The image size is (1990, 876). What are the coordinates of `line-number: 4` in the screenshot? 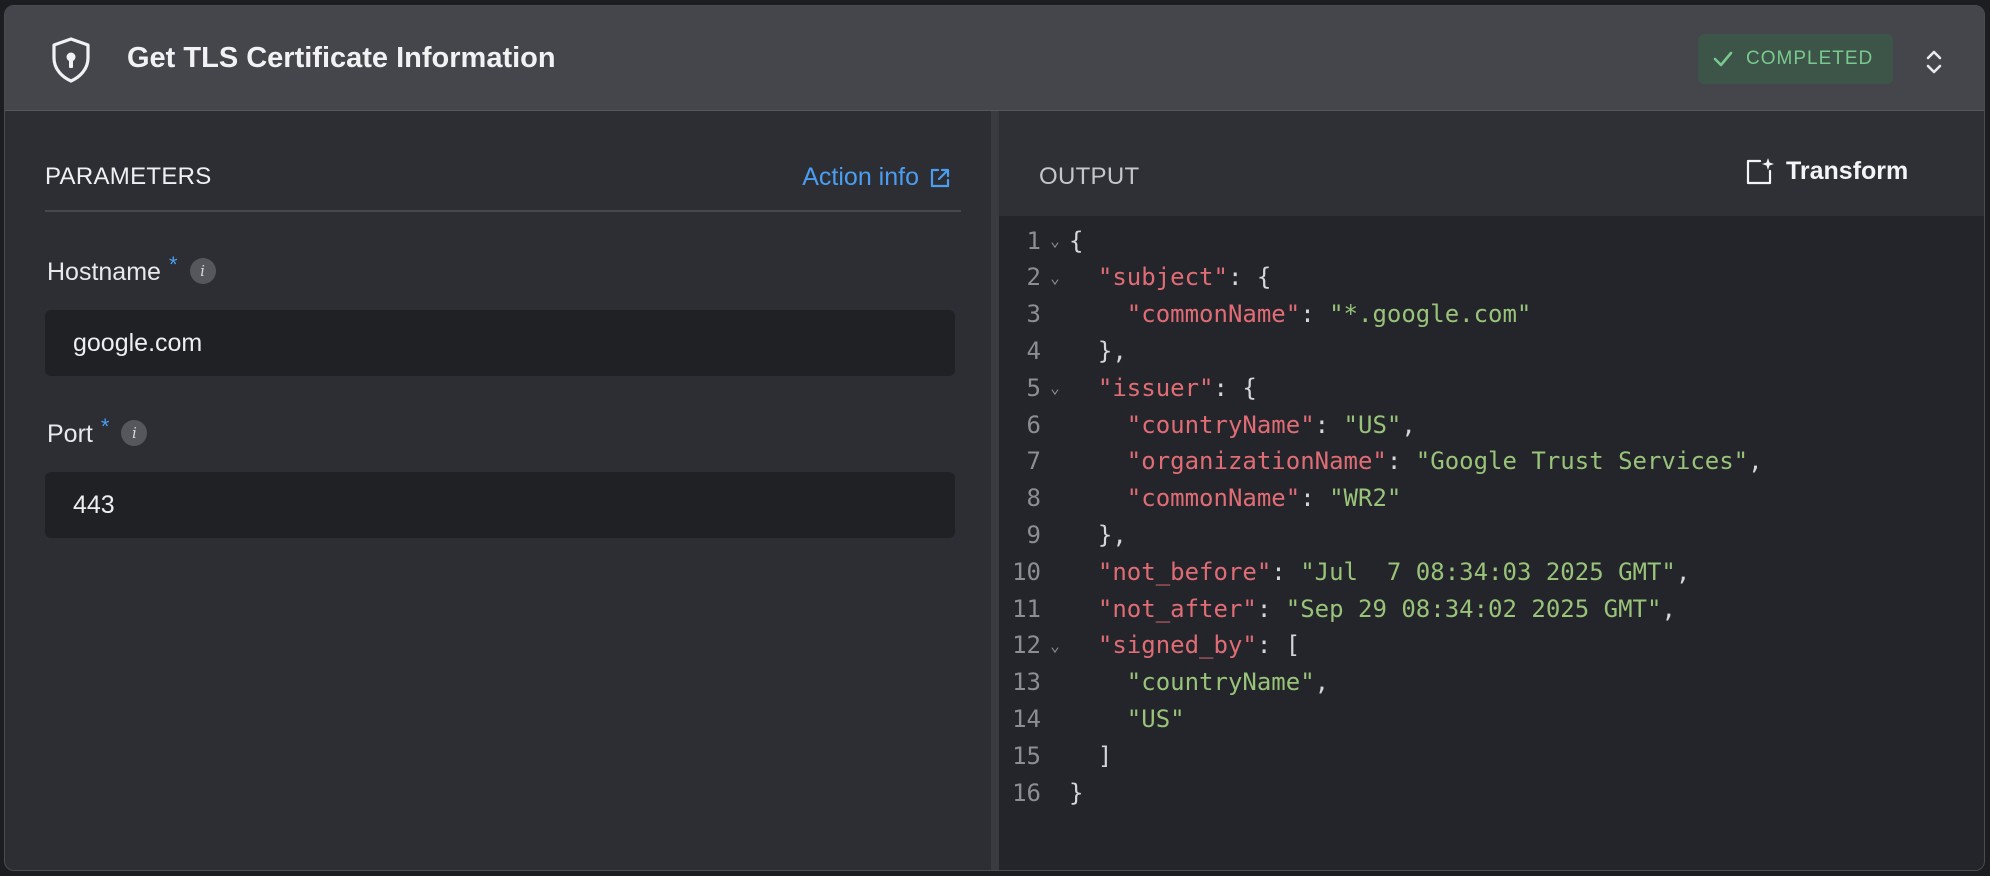 It's located at (1033, 350).